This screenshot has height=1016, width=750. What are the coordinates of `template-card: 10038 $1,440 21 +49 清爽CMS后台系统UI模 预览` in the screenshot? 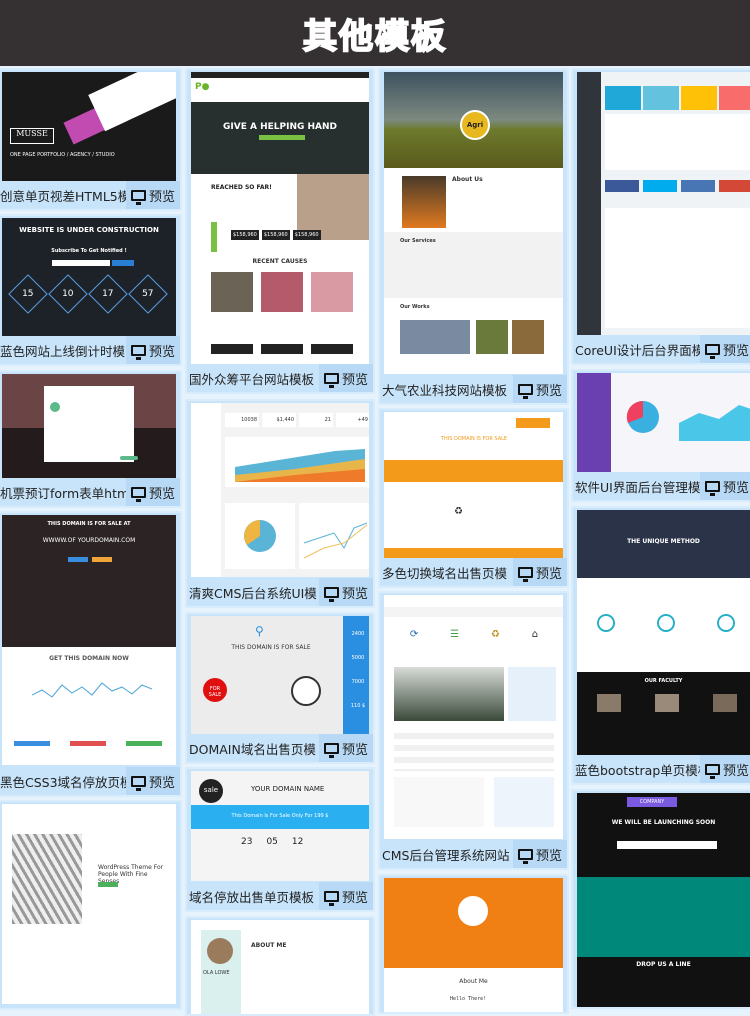 It's located at (280, 503).